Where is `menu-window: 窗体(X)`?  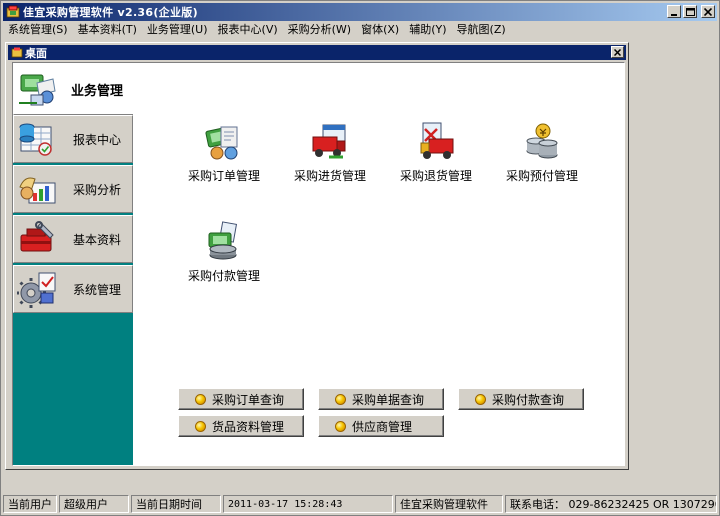 menu-window: 窗体(X) is located at coordinates (380, 30).